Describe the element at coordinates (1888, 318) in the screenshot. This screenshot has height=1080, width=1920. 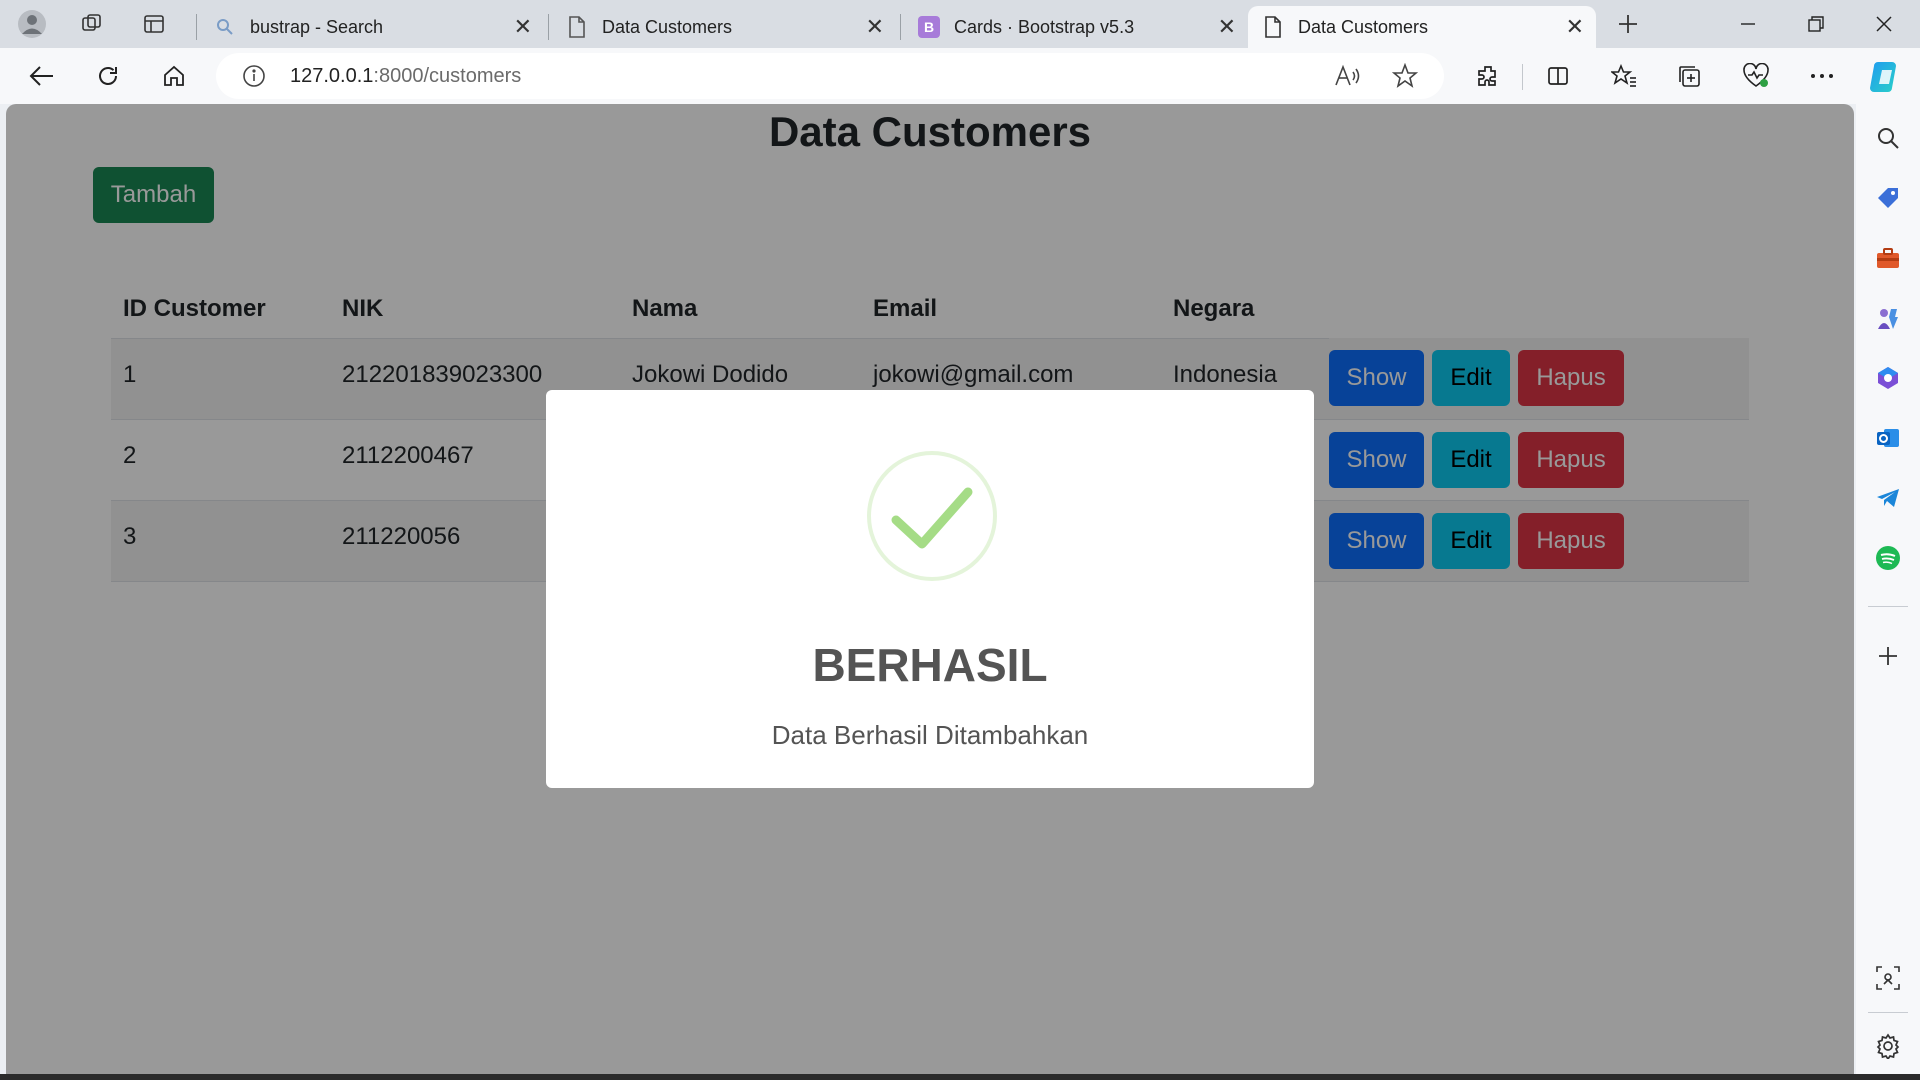
I see `games-icon` at that location.